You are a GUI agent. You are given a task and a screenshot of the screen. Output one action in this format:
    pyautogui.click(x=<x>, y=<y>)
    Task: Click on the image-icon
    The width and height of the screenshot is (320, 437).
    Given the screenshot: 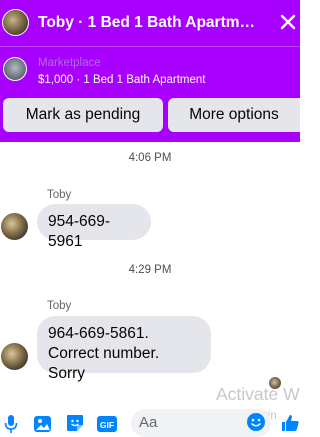 What is the action you would take?
    pyautogui.click(x=43, y=424)
    